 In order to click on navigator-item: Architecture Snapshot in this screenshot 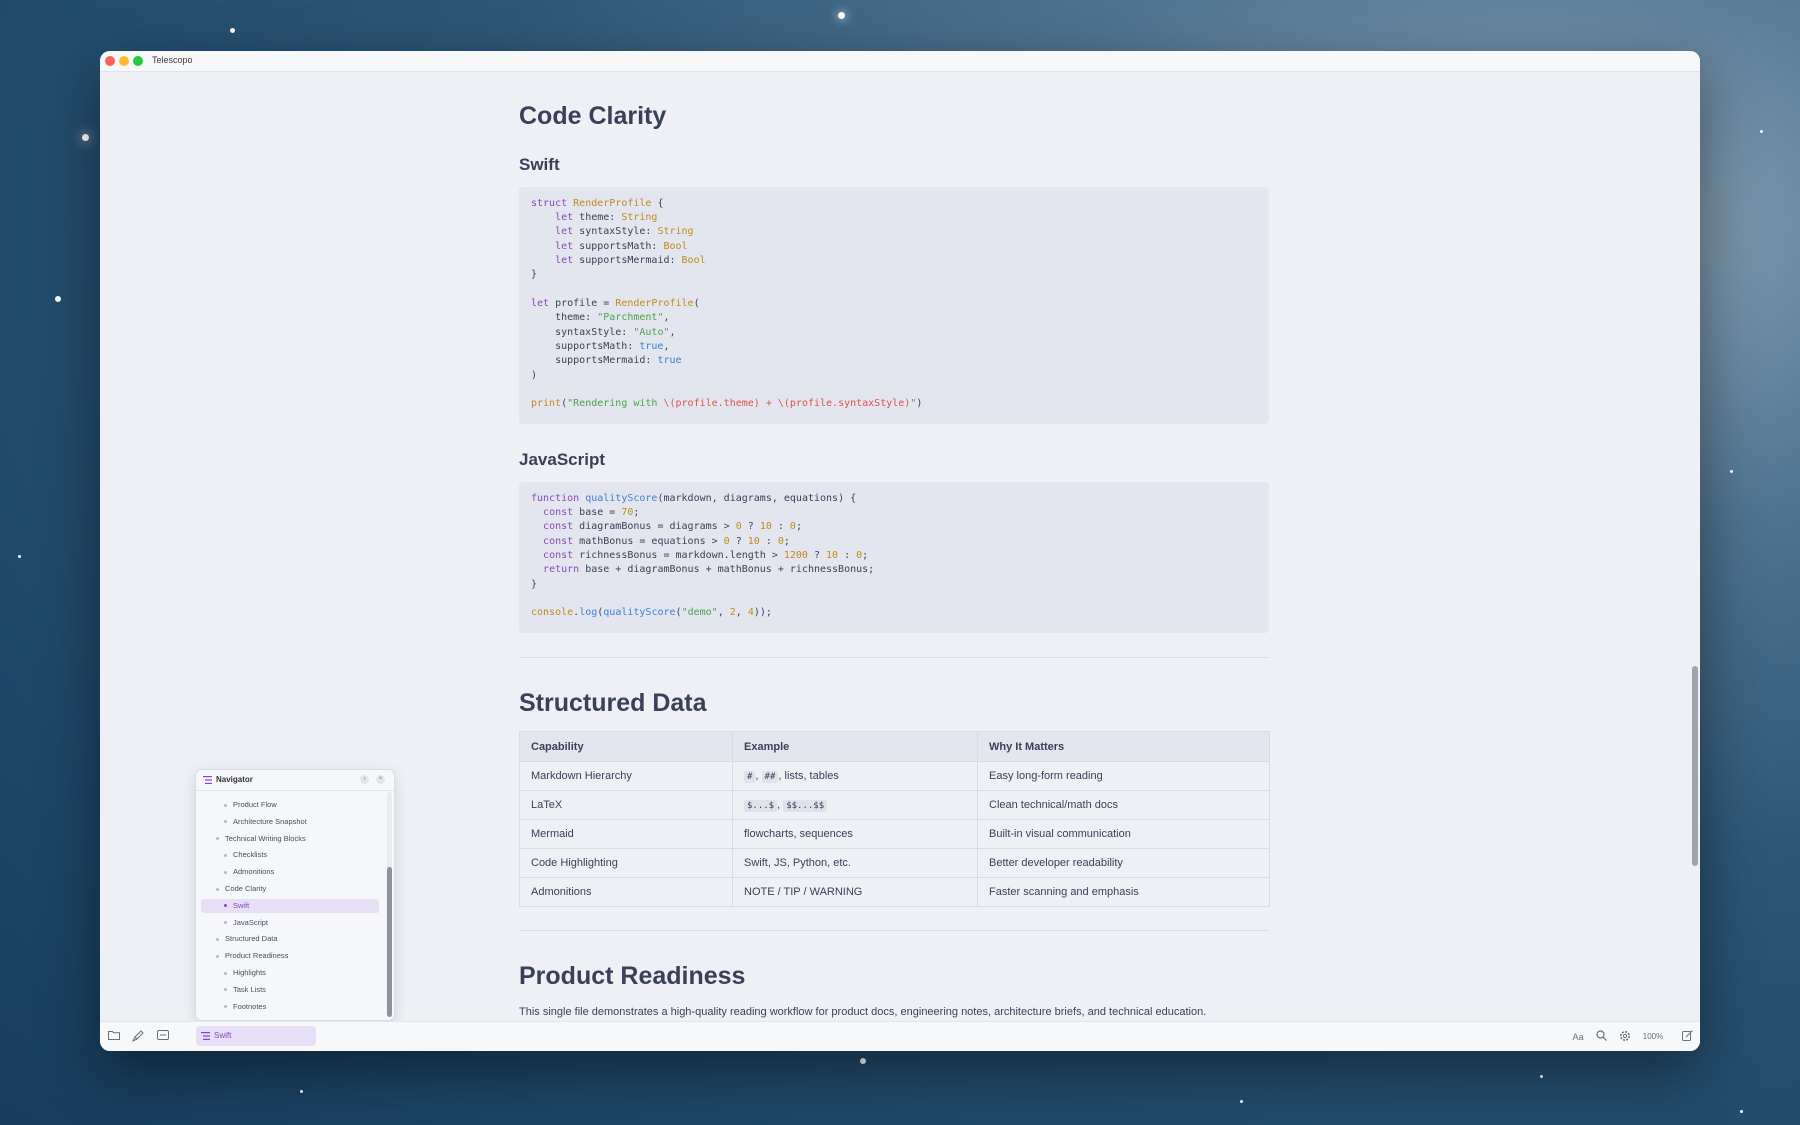, I will do `click(265, 822)`.